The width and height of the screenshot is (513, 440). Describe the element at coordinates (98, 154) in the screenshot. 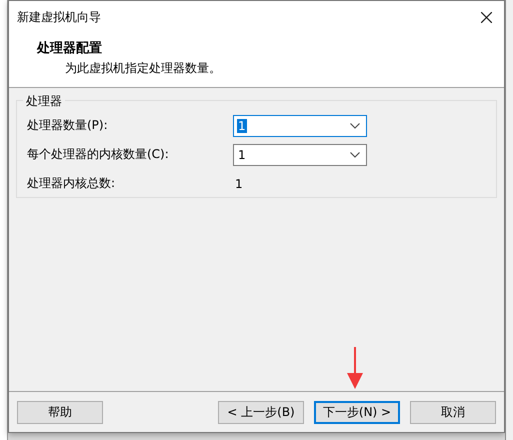

I see `field-label: 每个处理器的内核数量(C):` at that location.